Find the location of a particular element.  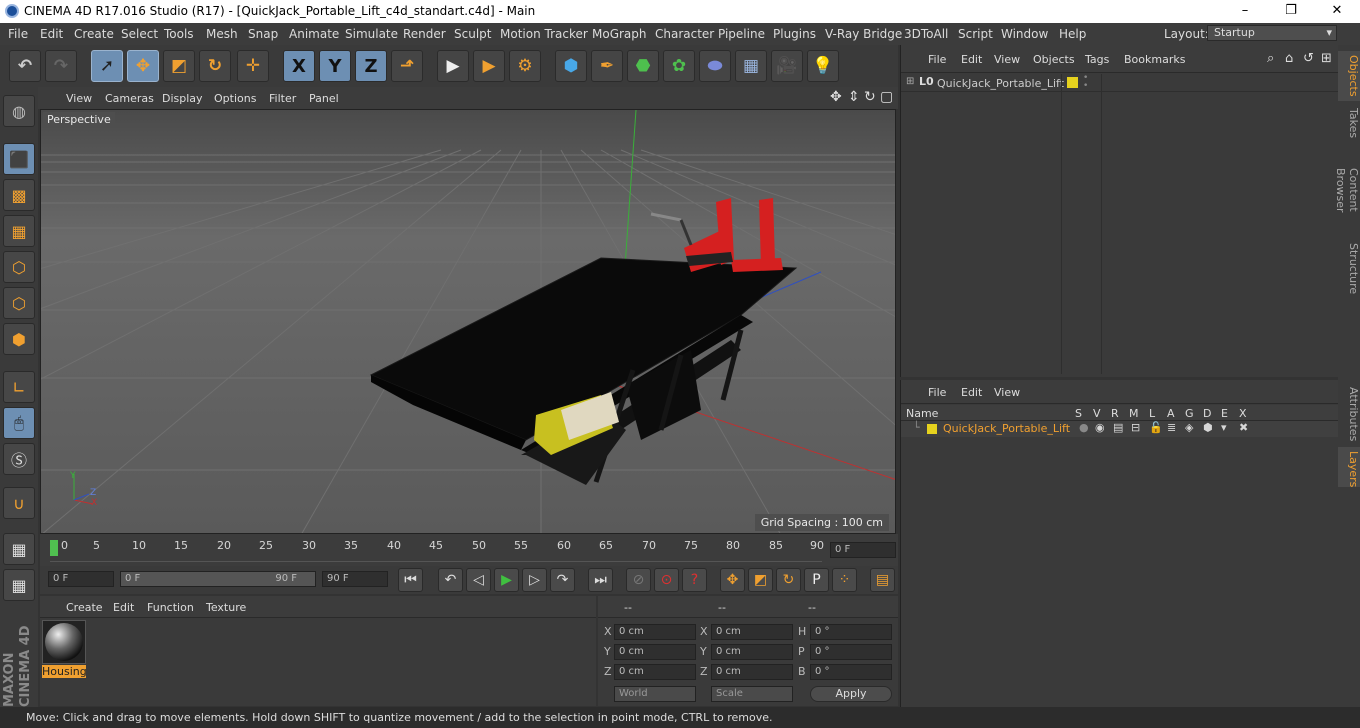

tweak-mode-button: 🖱 is located at coordinates (19, 423).